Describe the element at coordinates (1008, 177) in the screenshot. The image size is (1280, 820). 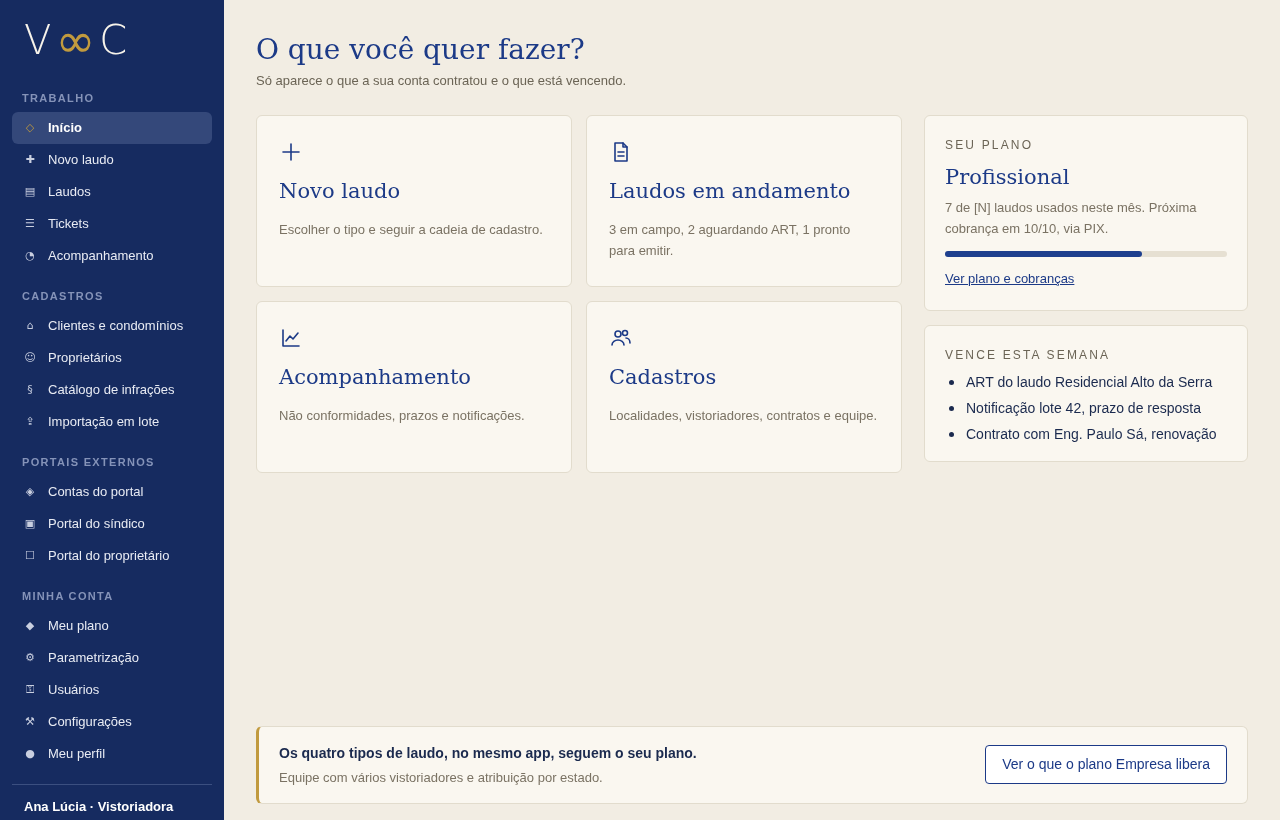
I see `plan-name: Profissional` at that location.